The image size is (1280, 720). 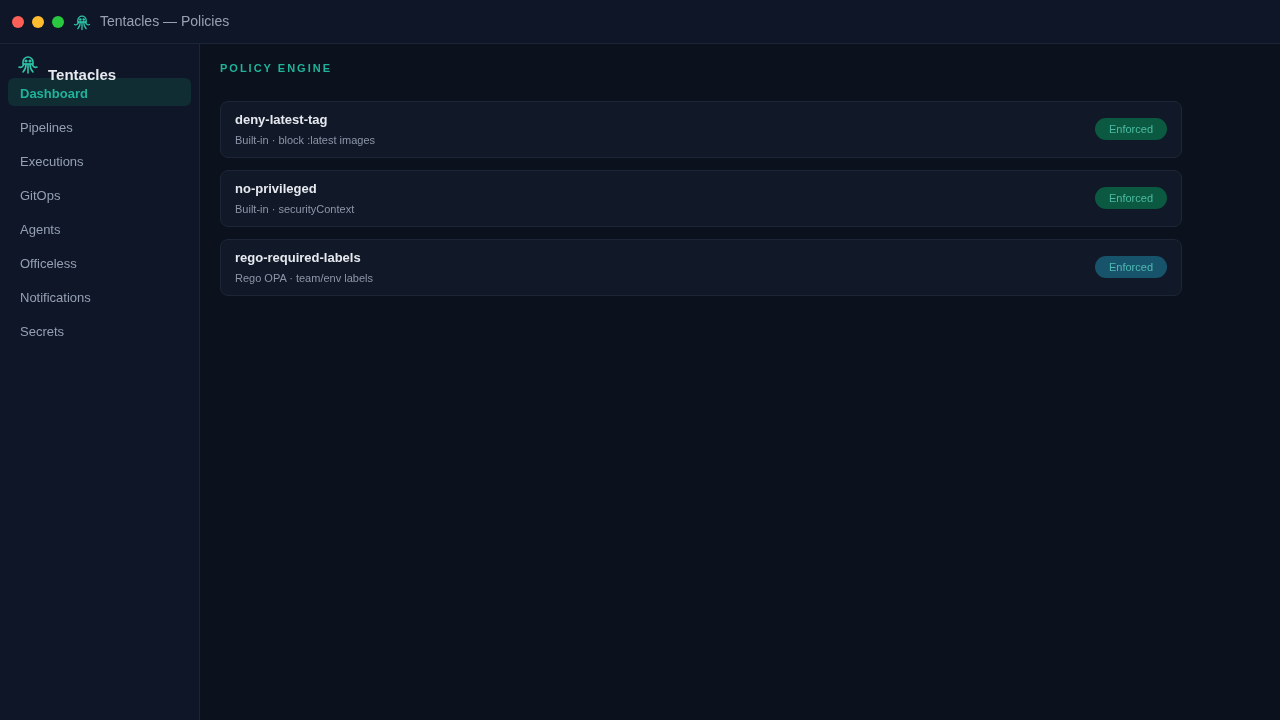 What do you see at coordinates (99, 296) in the screenshot?
I see `sidebar-item: Notifications` at bounding box center [99, 296].